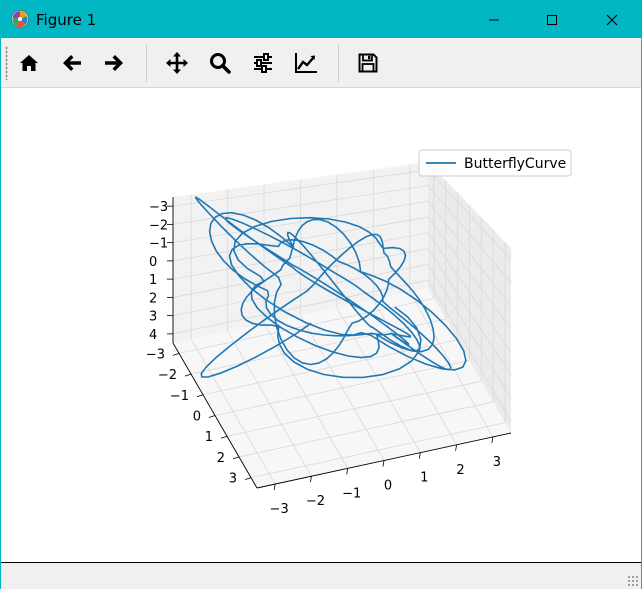 The image size is (642, 589). Describe the element at coordinates (633, 581) in the screenshot. I see `resize-grip-icon` at that location.